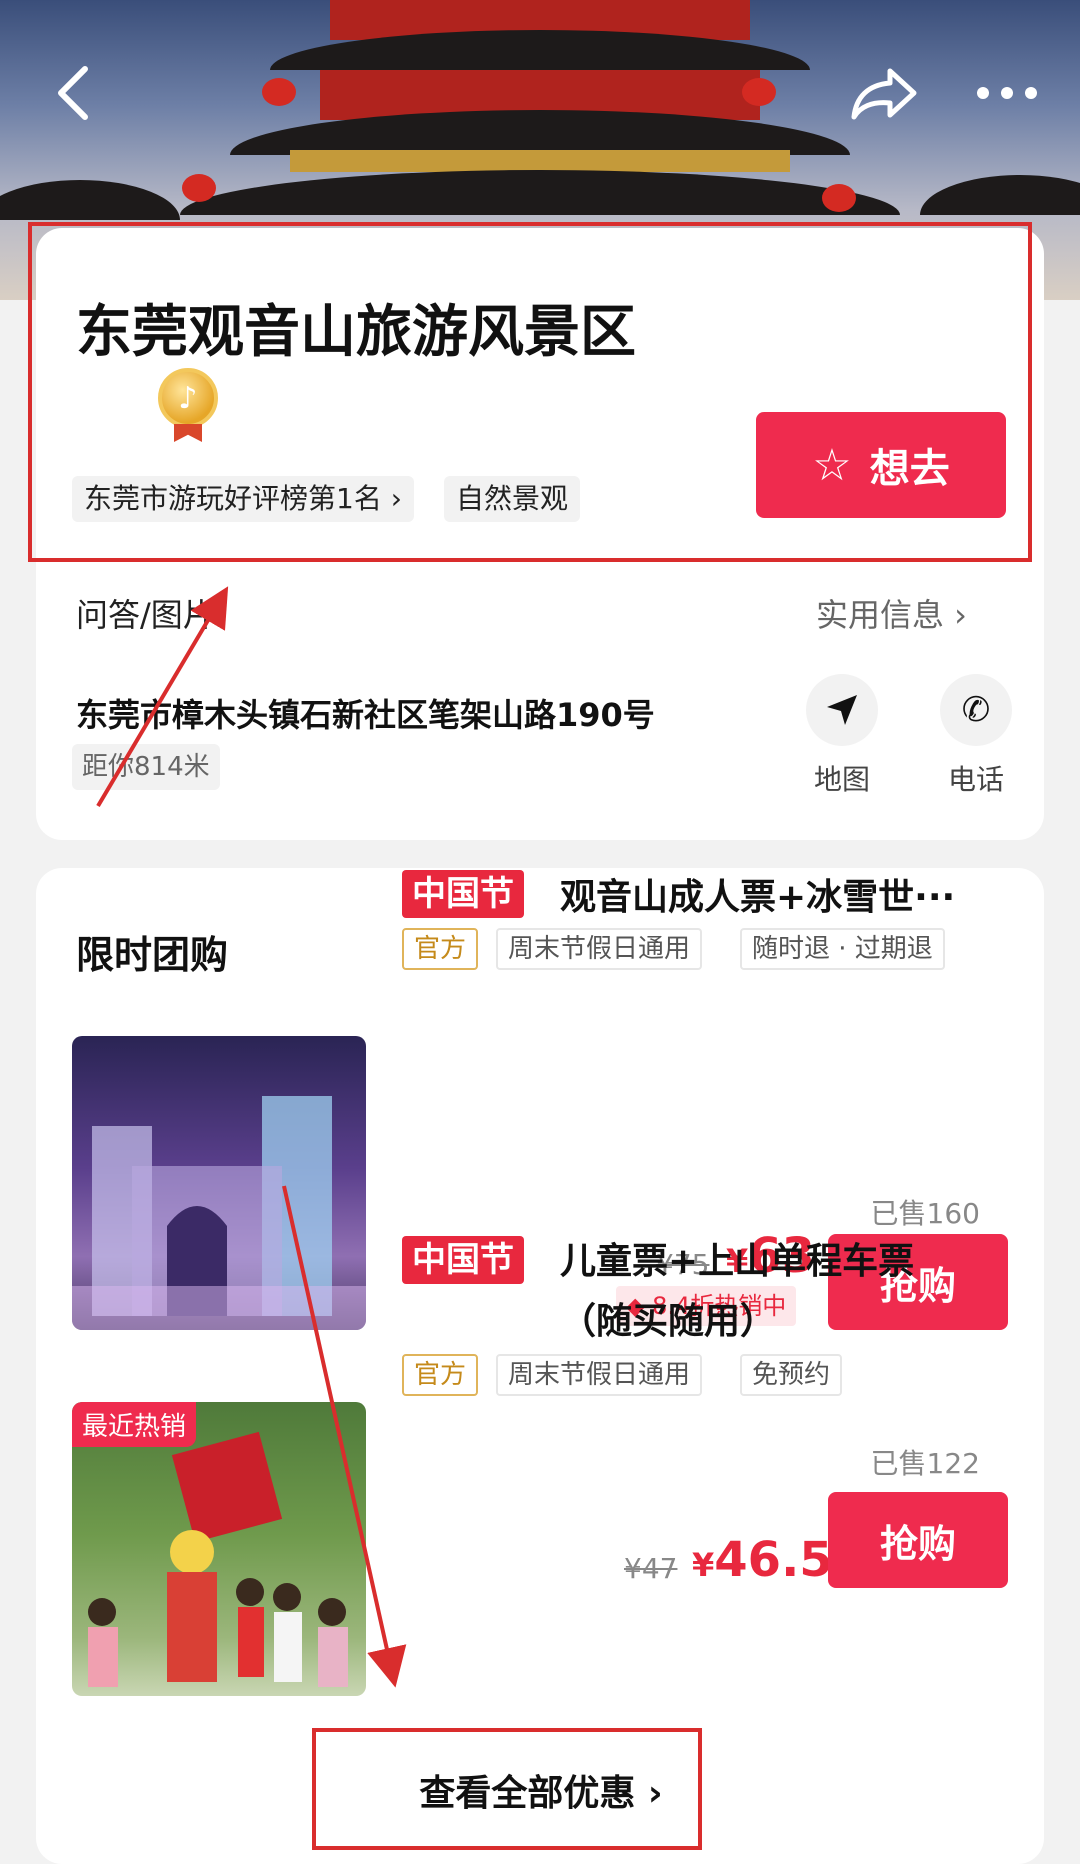 The height and width of the screenshot is (1864, 1080). What do you see at coordinates (134, 1424) in the screenshot?
I see `hot-sale-badge: 最近热销` at bounding box center [134, 1424].